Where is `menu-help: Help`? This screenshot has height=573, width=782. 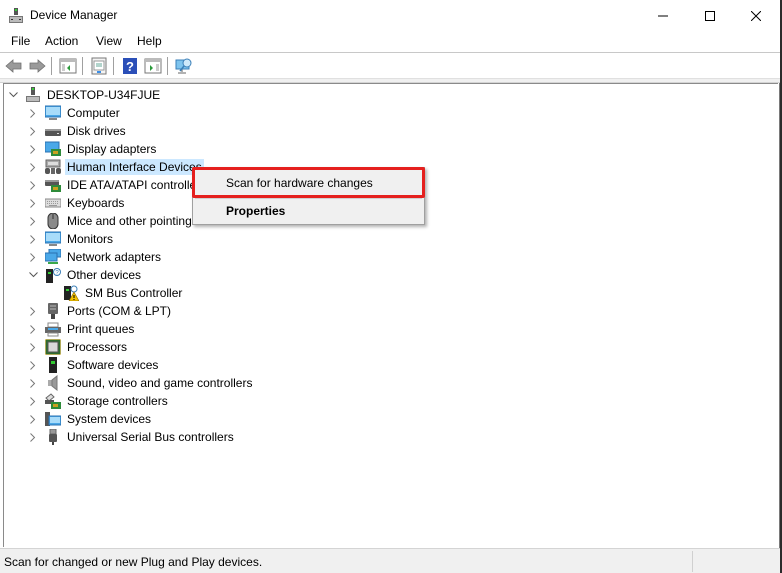 menu-help: Help is located at coordinates (149, 41).